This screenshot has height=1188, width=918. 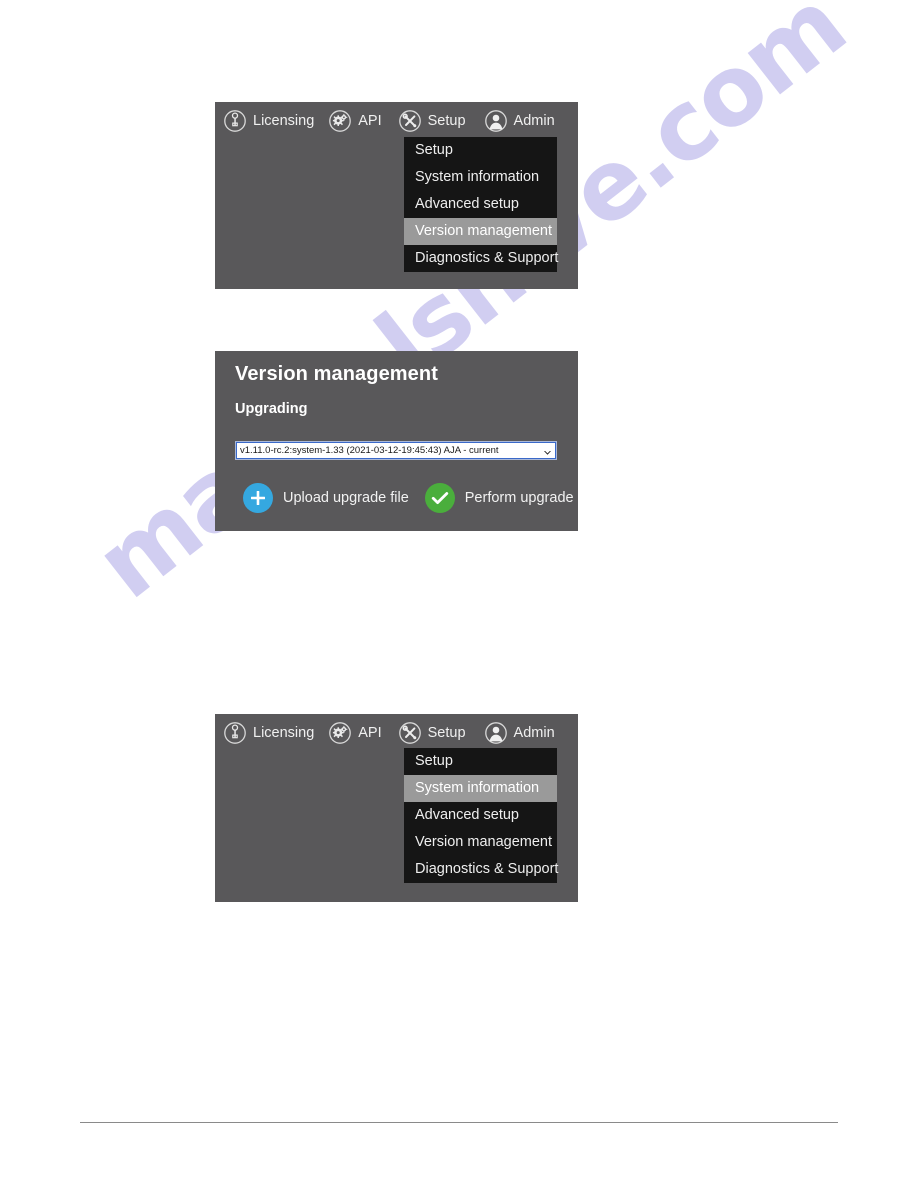 I want to click on upload-upgrade-file-label: Upload upgrade file, so click(x=346, y=497).